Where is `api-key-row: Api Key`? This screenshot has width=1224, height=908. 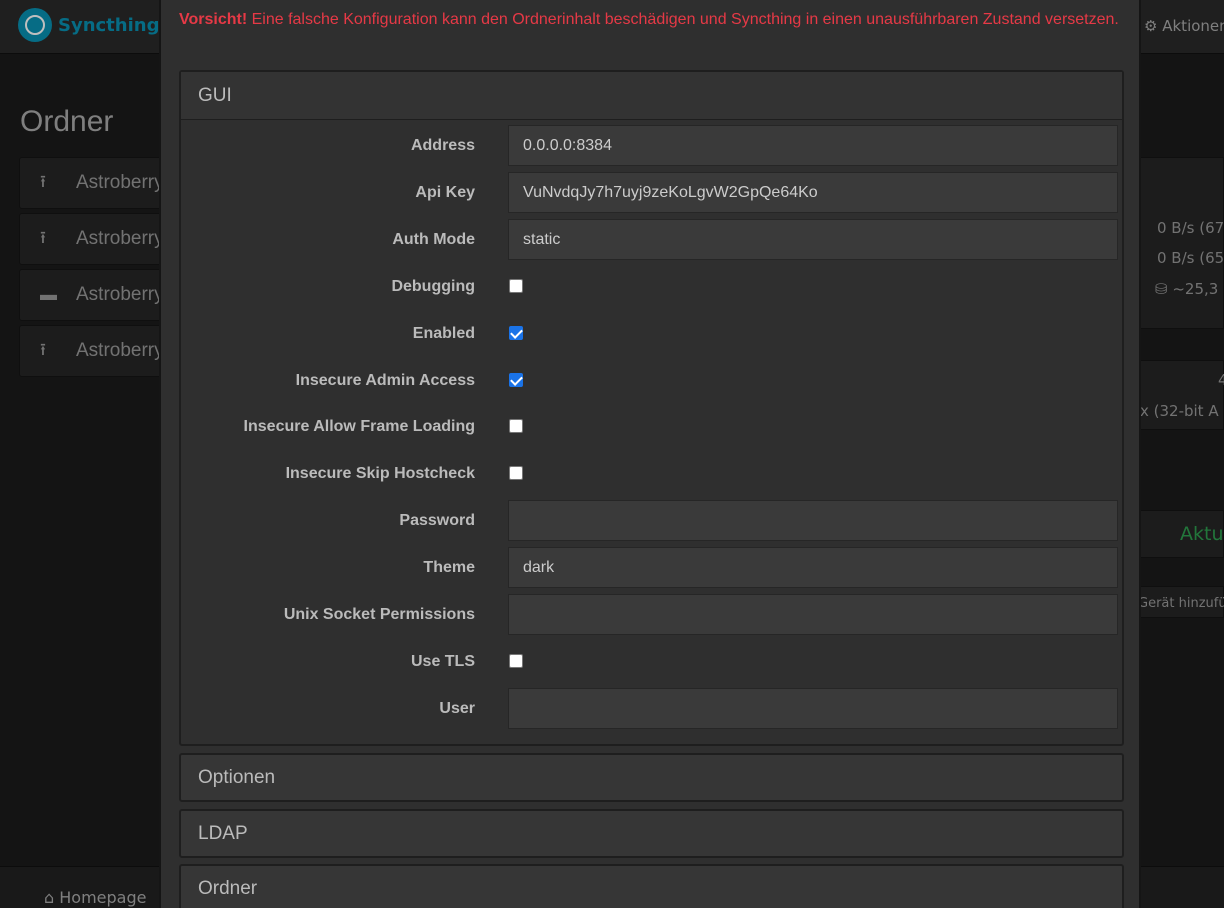
api-key-row: Api Key is located at coordinates (651, 193).